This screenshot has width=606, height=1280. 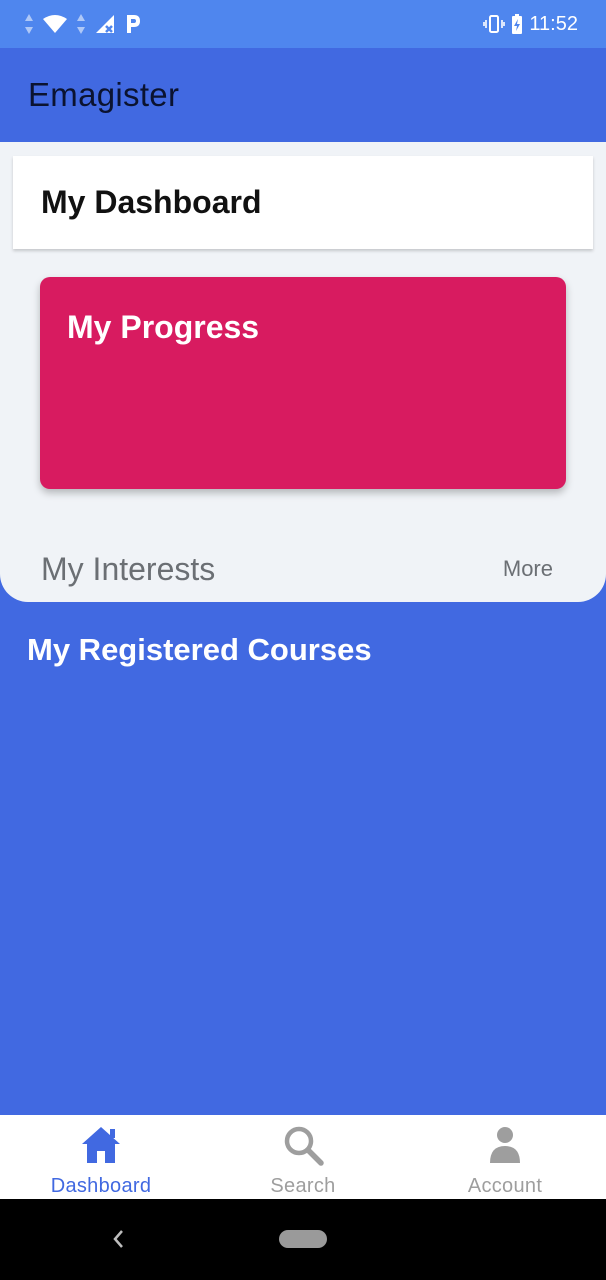 What do you see at coordinates (118, 1239) in the screenshot?
I see `back-icon` at bounding box center [118, 1239].